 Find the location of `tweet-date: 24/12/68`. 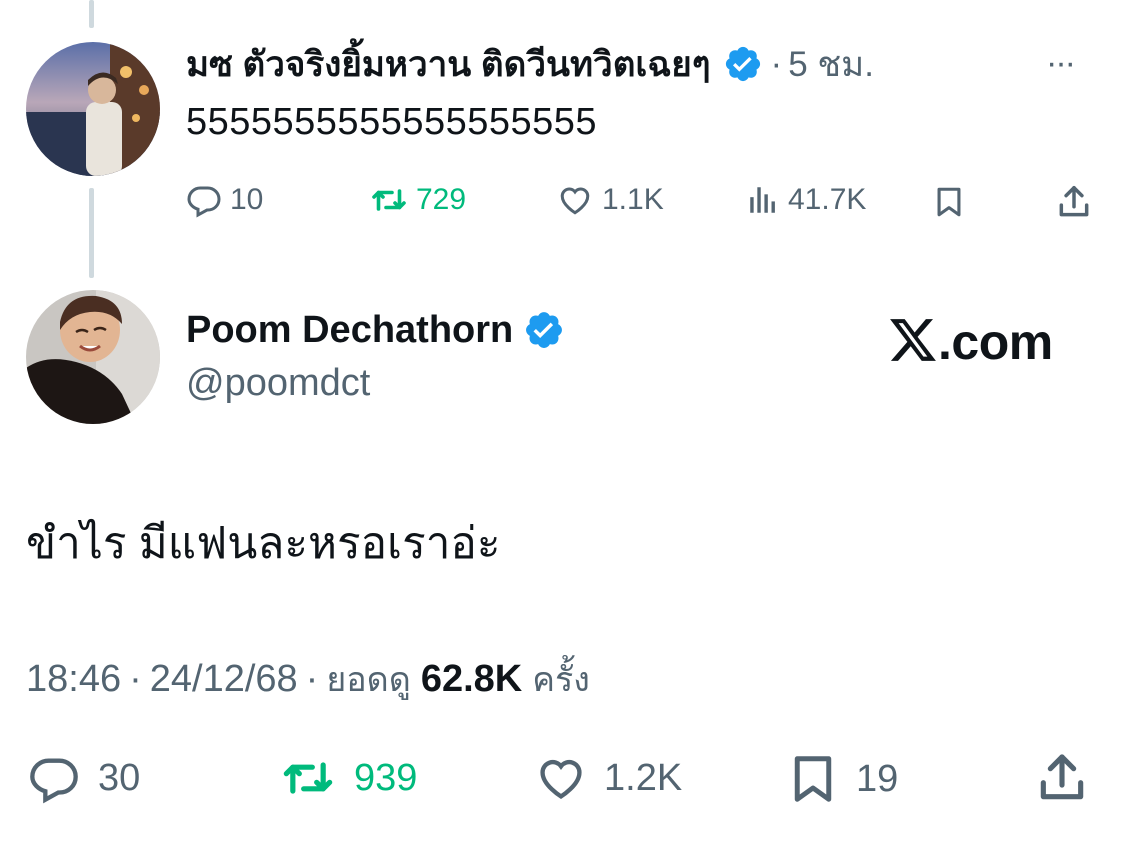

tweet-date: 24/12/68 is located at coordinates (224, 679).